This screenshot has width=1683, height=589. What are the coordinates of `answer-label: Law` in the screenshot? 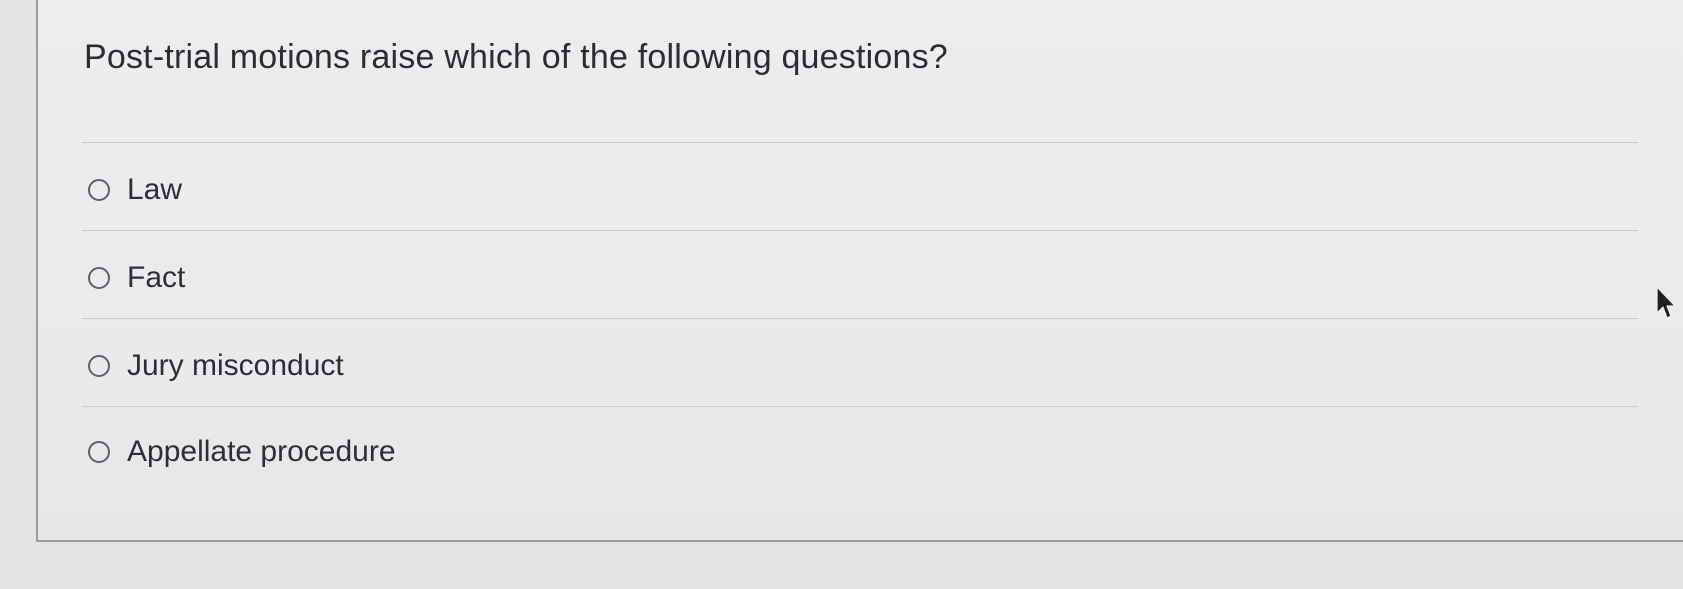 It's located at (155, 189).